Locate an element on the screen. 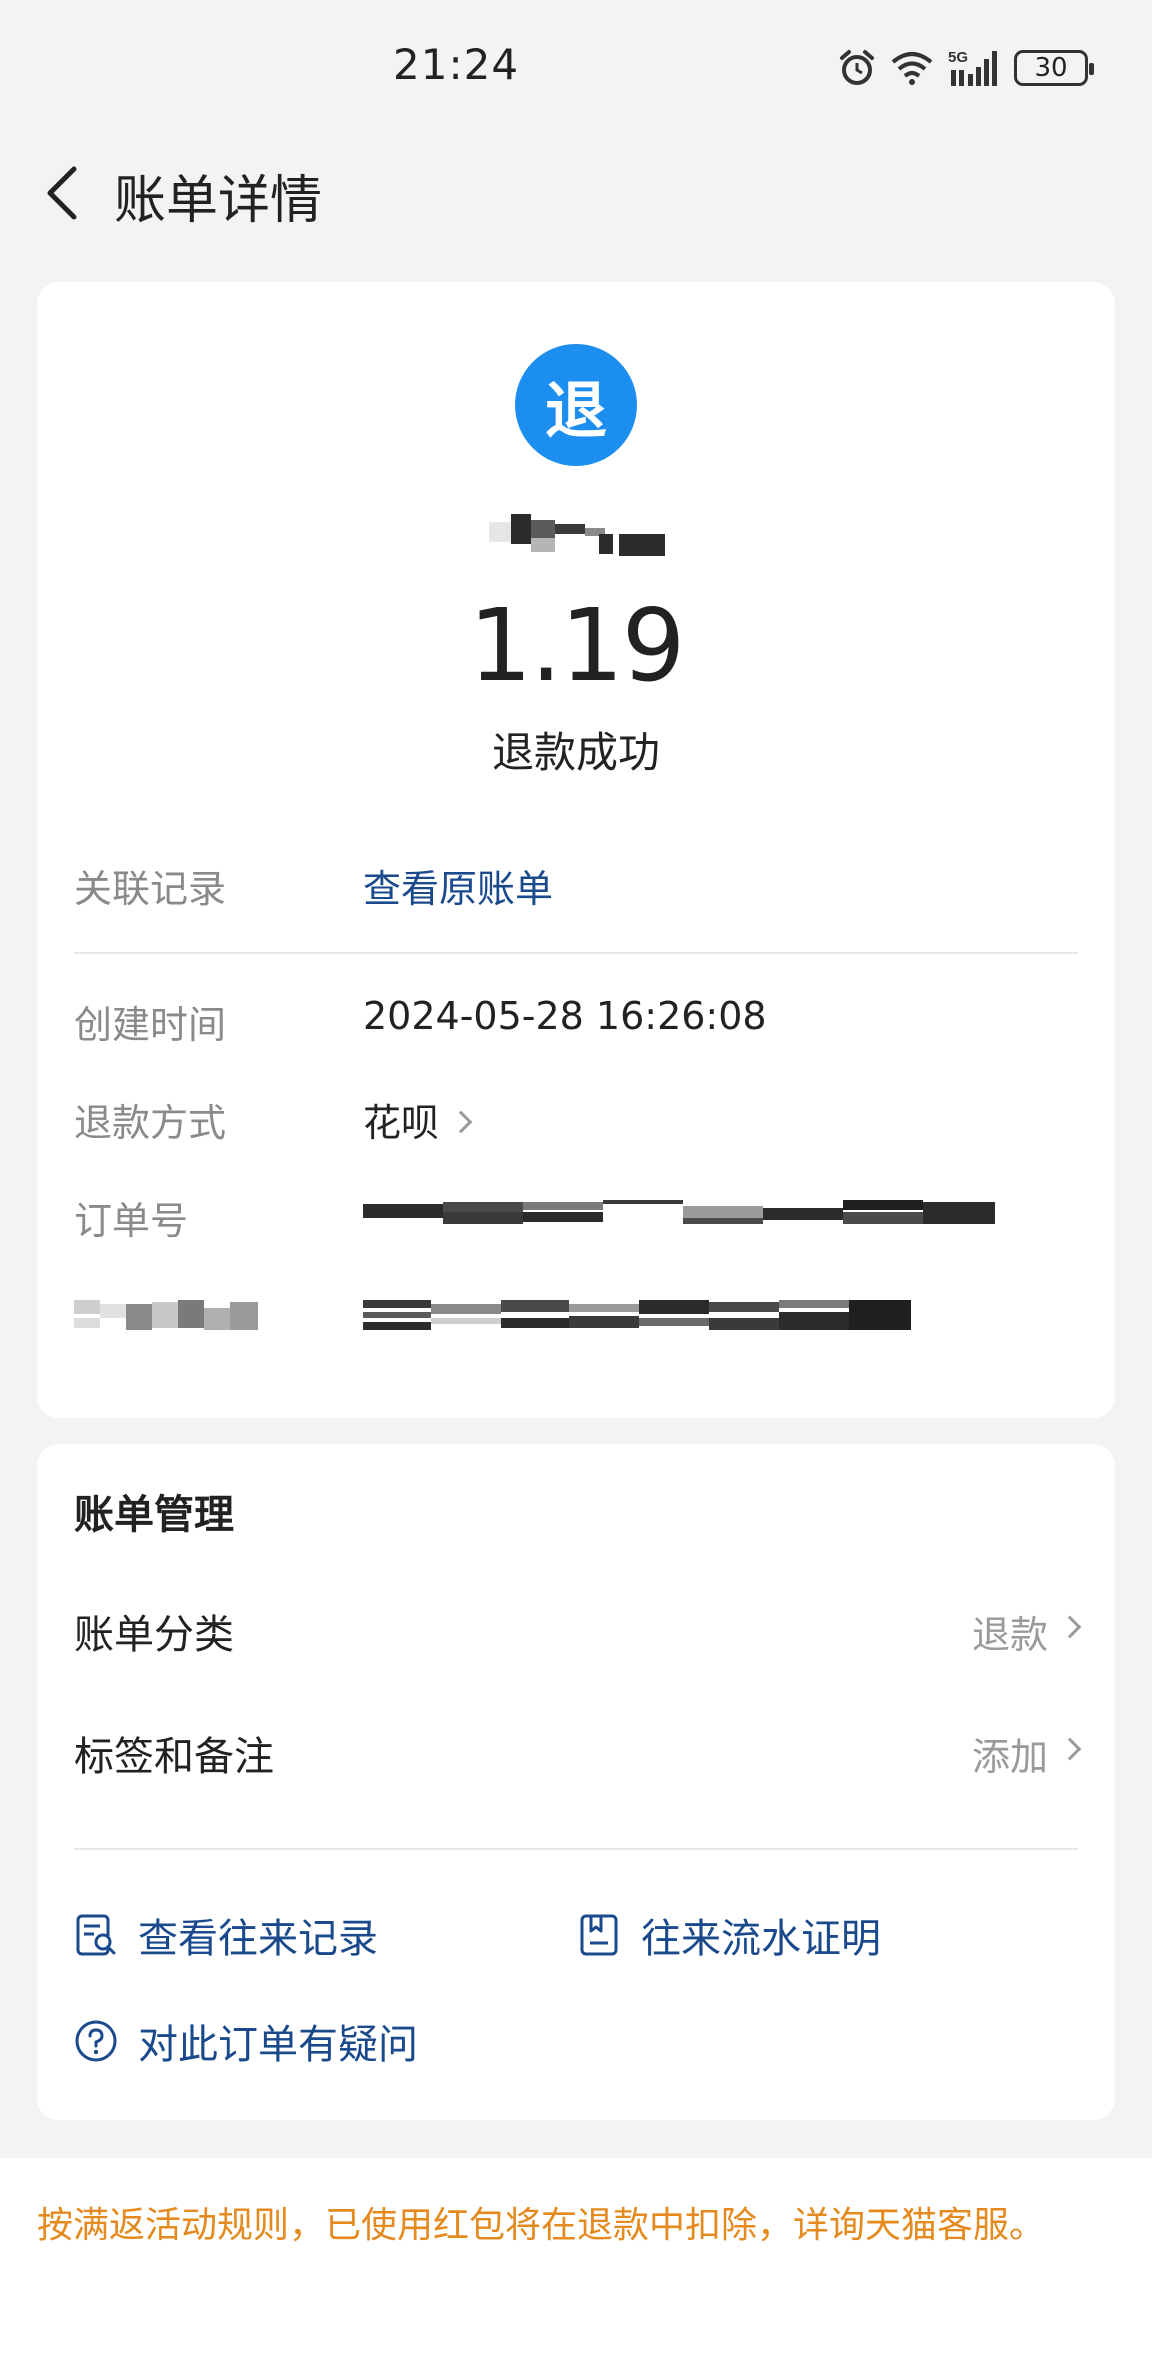  transaction-proof-button: 往来流水证明 is located at coordinates (729, 1935).